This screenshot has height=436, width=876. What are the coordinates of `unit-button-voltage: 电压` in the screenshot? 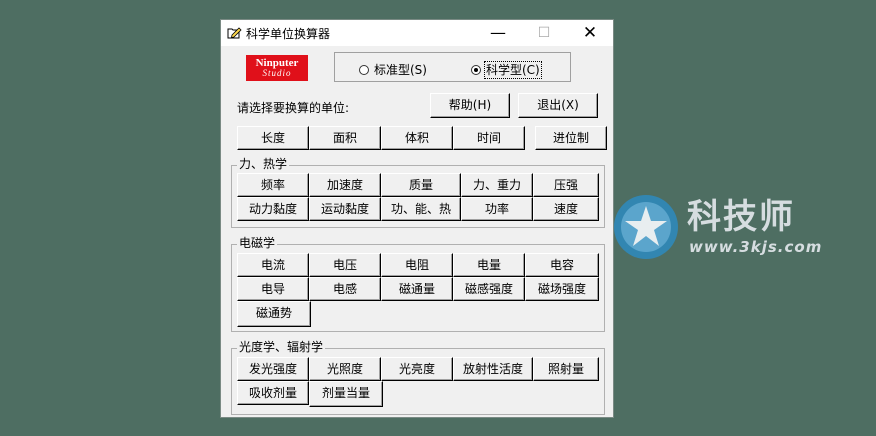 It's located at (345, 265).